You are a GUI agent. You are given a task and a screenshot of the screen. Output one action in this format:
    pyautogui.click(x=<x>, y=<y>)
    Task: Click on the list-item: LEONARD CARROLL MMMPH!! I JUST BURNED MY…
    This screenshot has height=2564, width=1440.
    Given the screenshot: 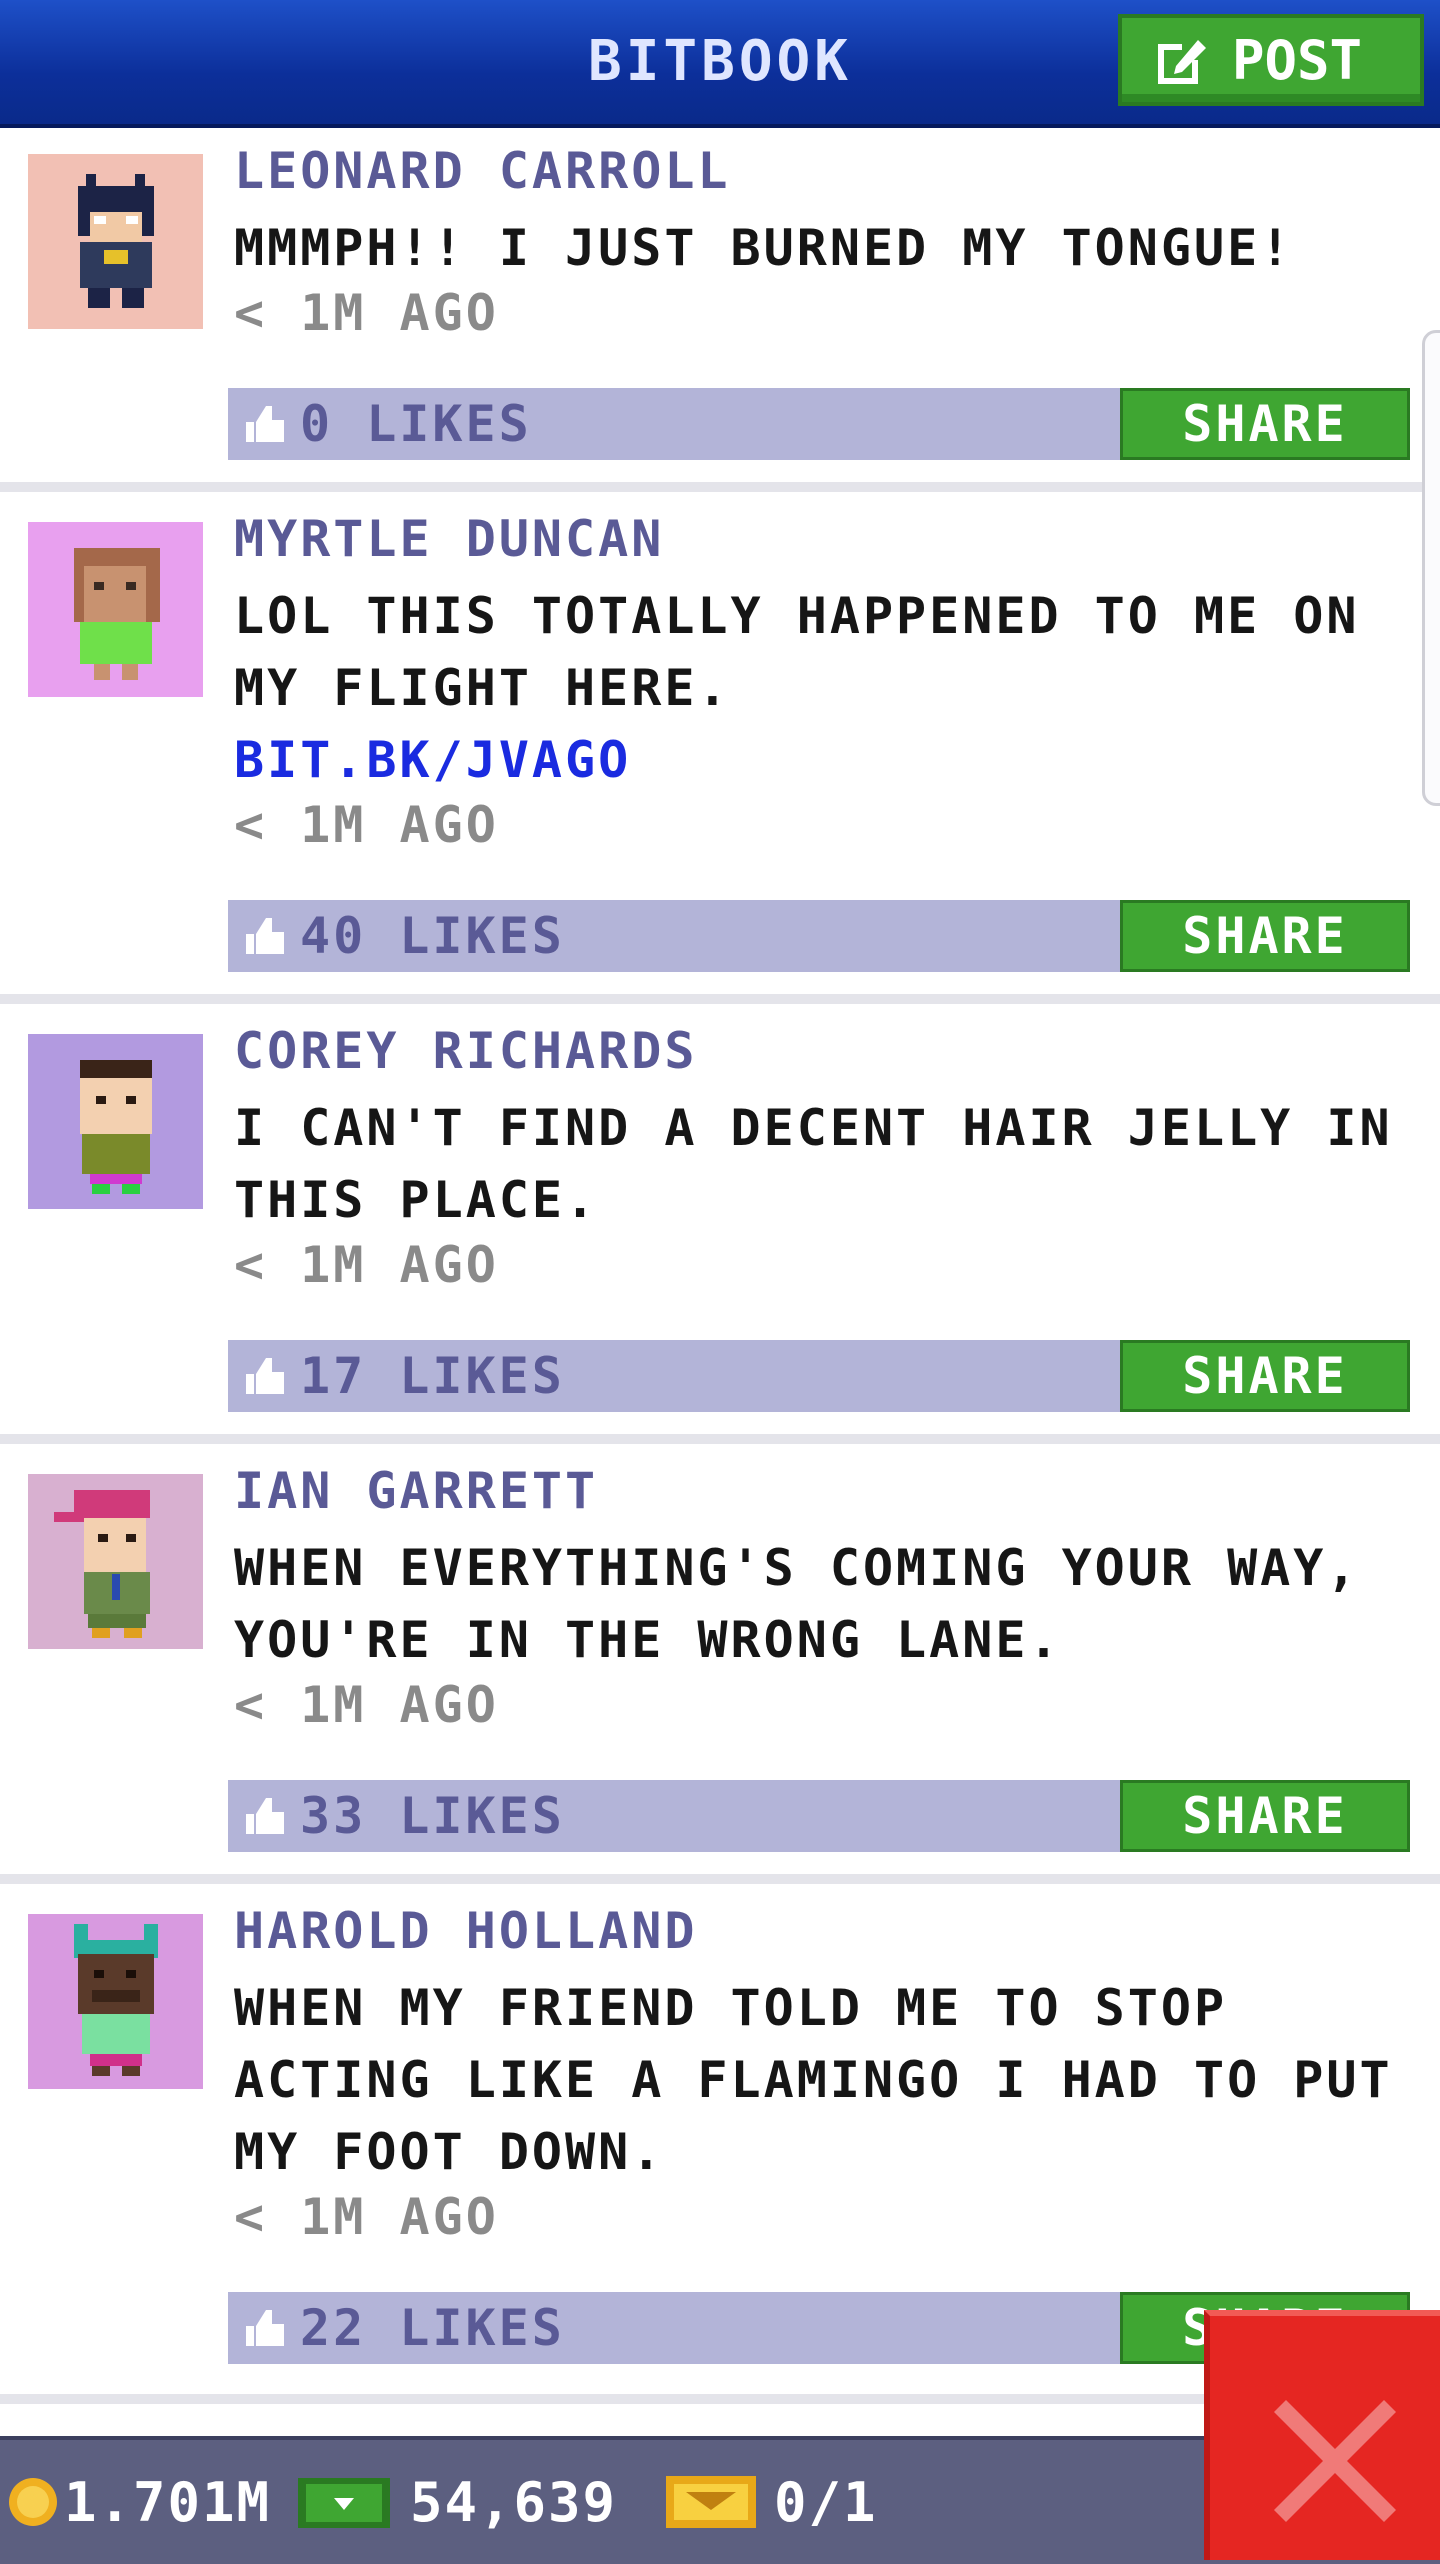 What is the action you would take?
    pyautogui.click(x=720, y=308)
    